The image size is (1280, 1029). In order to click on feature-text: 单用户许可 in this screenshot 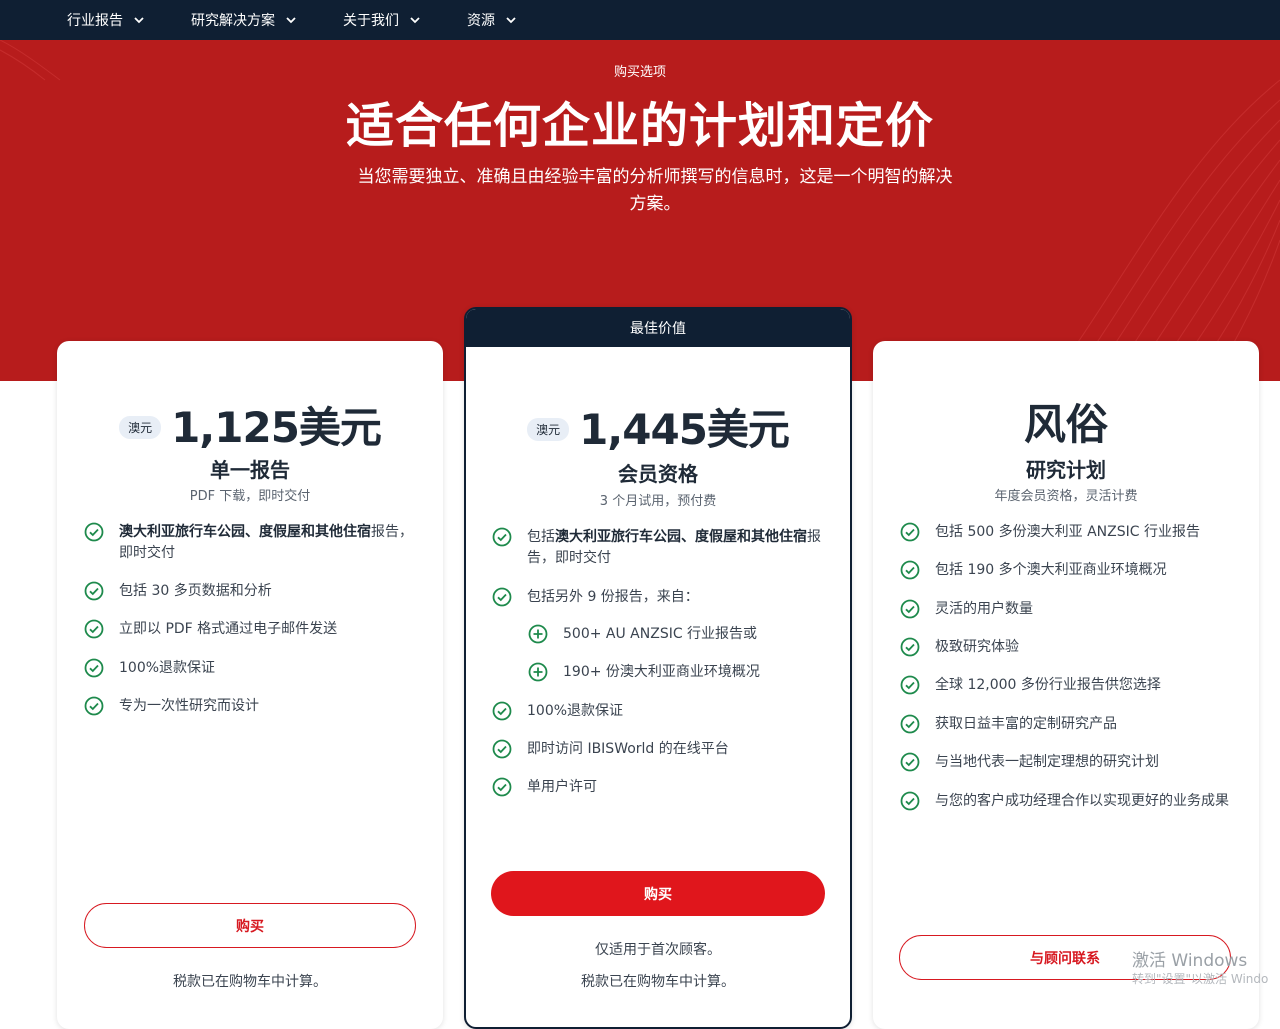, I will do `click(562, 787)`.